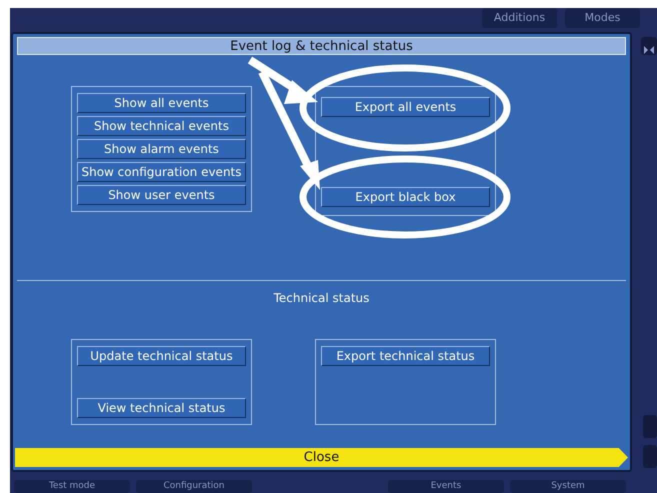 This screenshot has width=657, height=493. Describe the element at coordinates (161, 408) in the screenshot. I see `status-button: View technical status` at that location.